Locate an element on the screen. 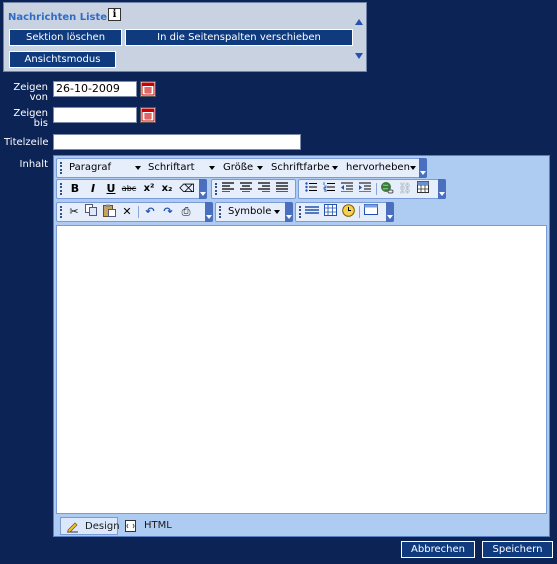  toolbar-row-symbols: Symbole is located at coordinates (254, 212).